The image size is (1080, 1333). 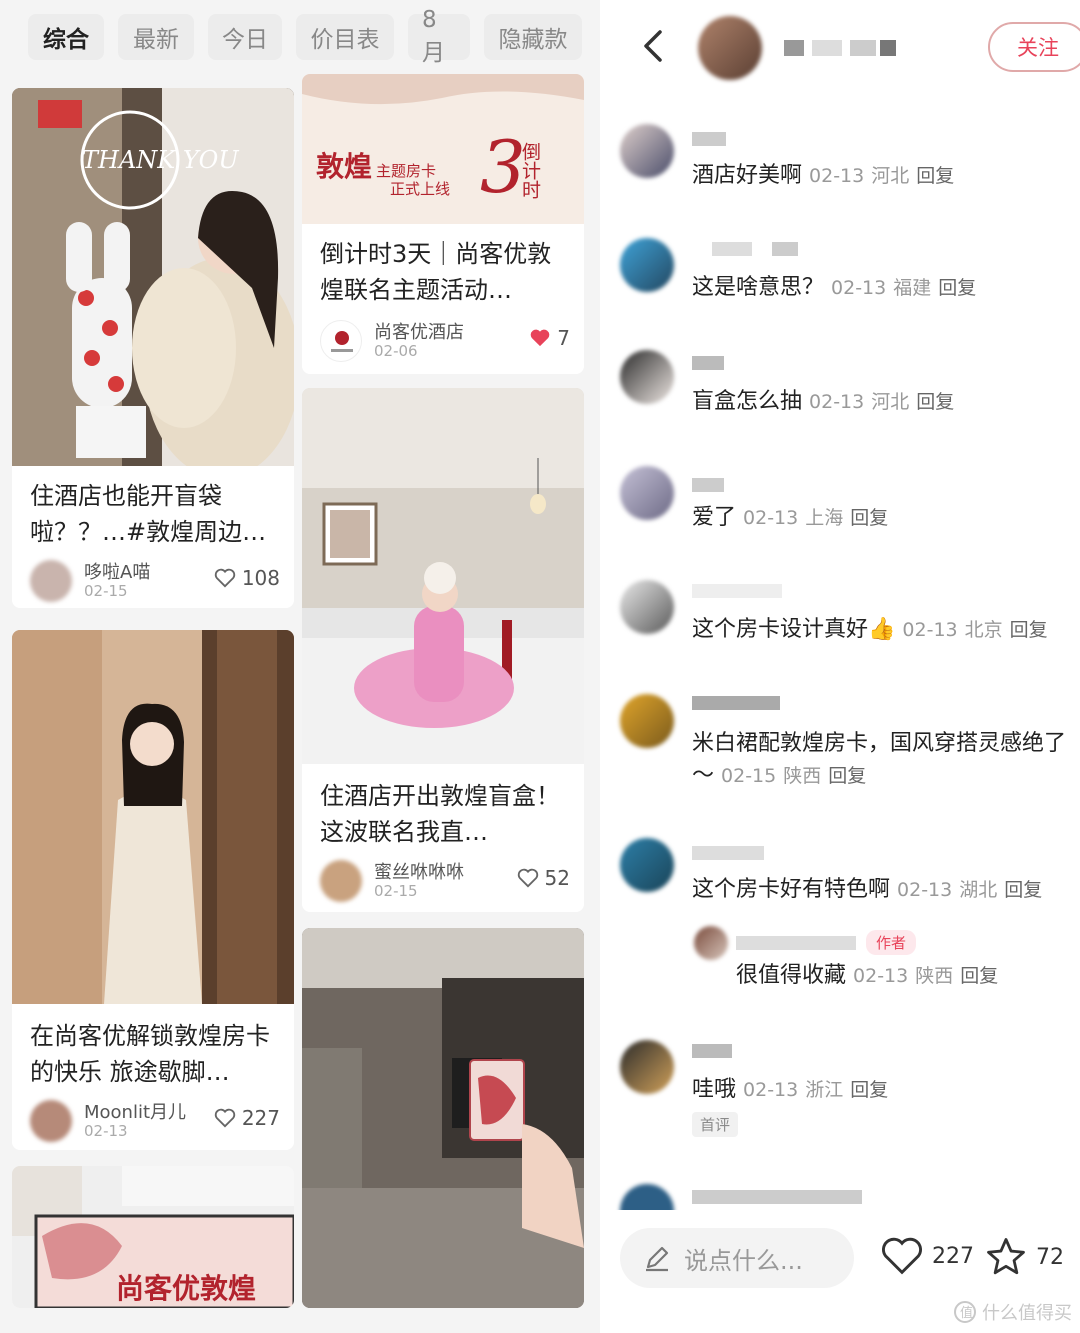 What do you see at coordinates (730, 48) in the screenshot?
I see `author-avatar` at bounding box center [730, 48].